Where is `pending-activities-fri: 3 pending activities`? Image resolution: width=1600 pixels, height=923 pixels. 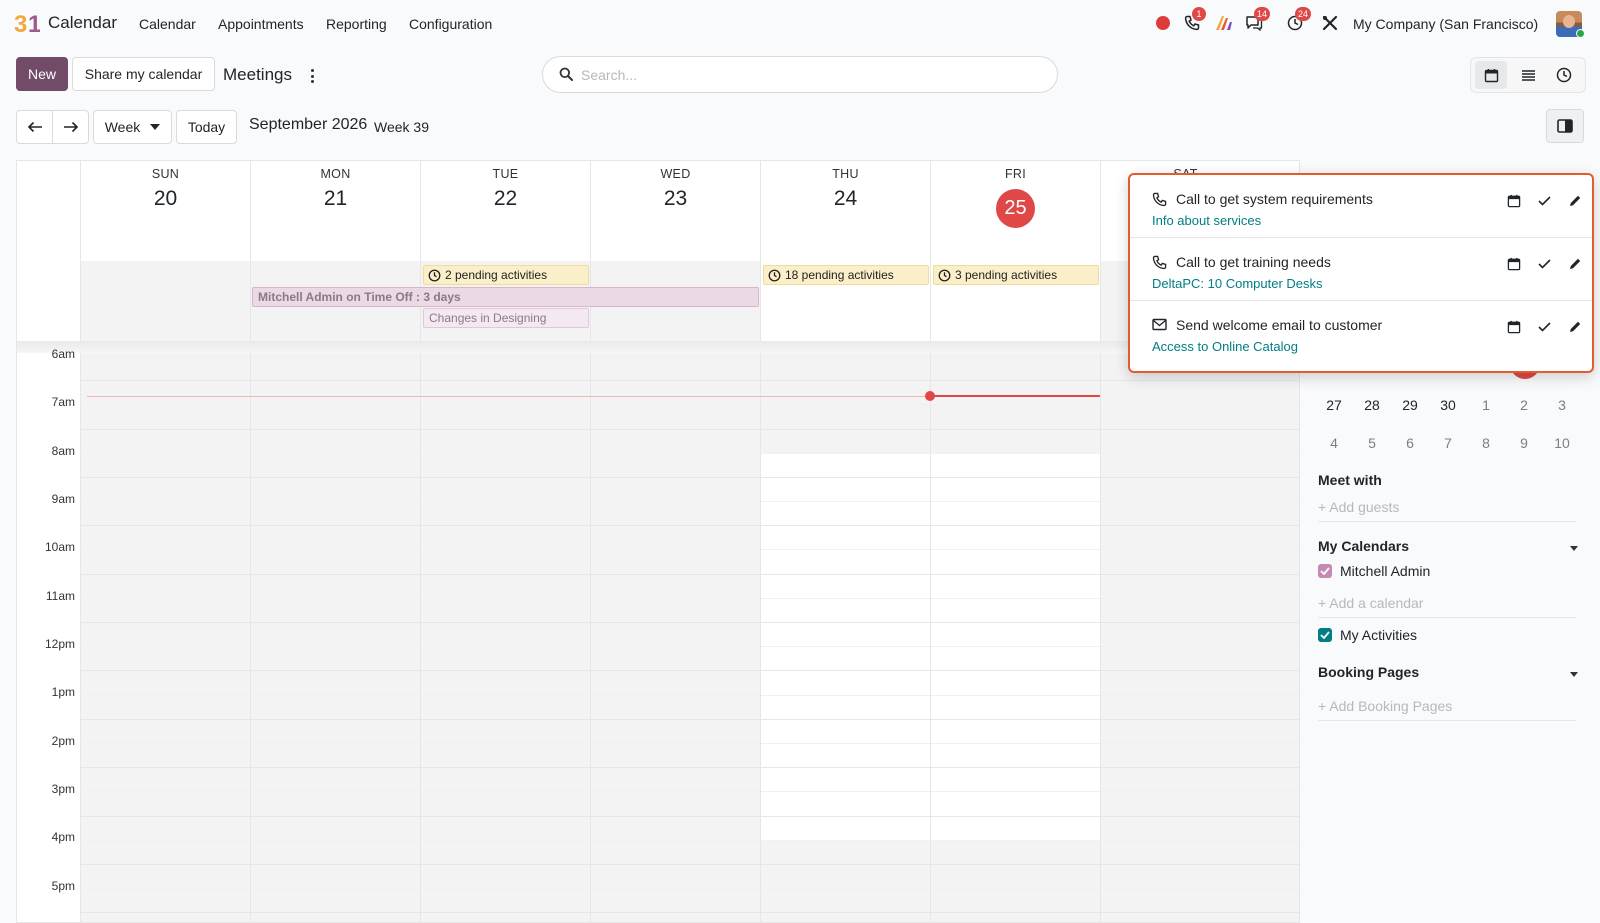 pending-activities-fri: 3 pending activities is located at coordinates (1016, 275).